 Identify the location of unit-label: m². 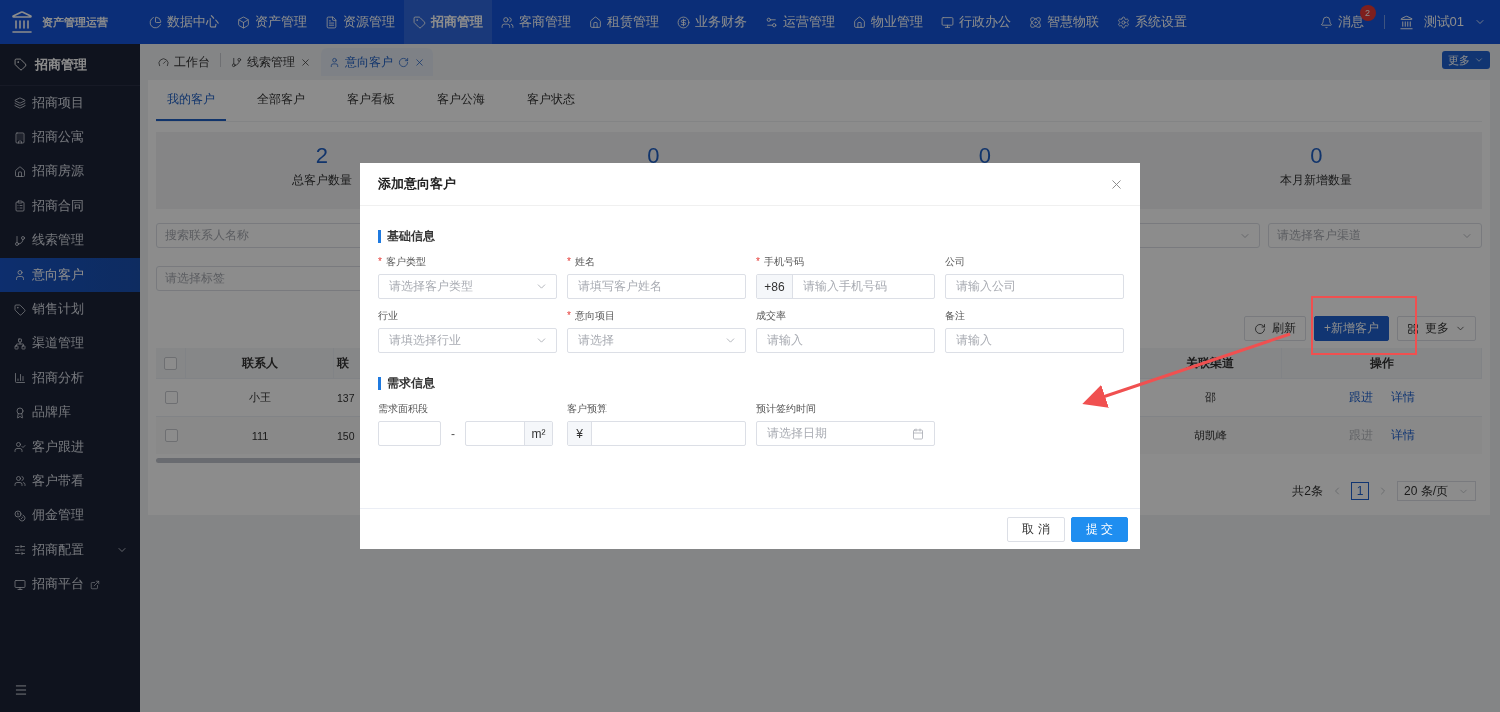
(538, 433).